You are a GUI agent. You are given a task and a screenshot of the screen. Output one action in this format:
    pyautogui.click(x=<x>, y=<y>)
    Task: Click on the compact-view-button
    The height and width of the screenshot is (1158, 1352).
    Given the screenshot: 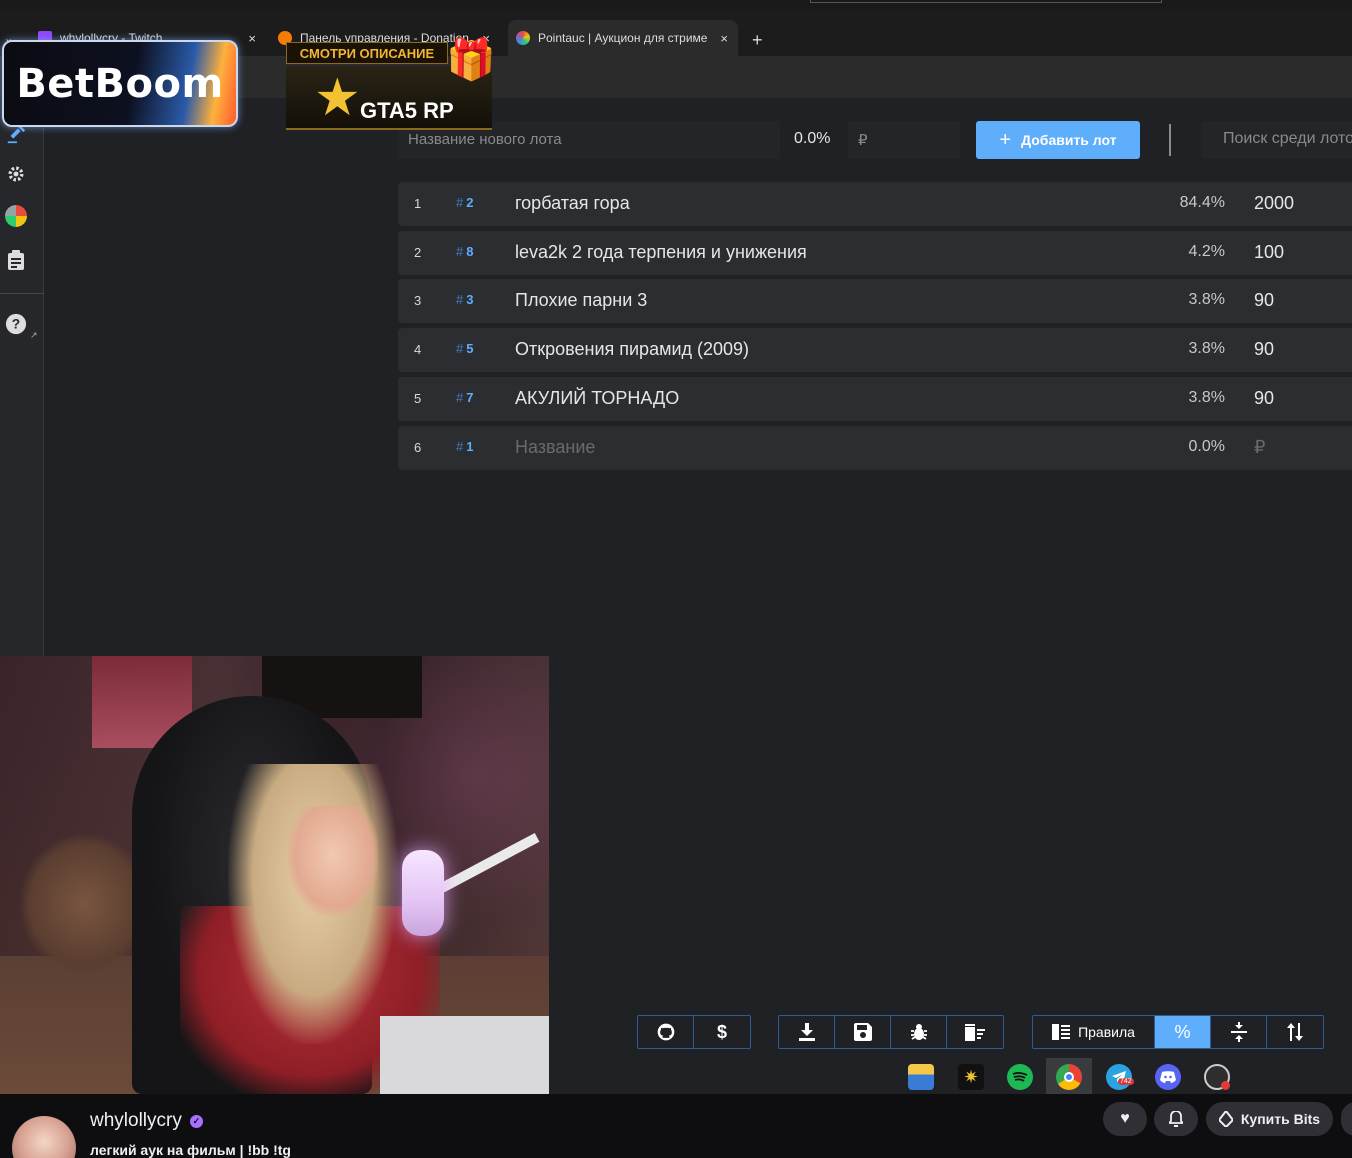 What is the action you would take?
    pyautogui.click(x=1239, y=1032)
    